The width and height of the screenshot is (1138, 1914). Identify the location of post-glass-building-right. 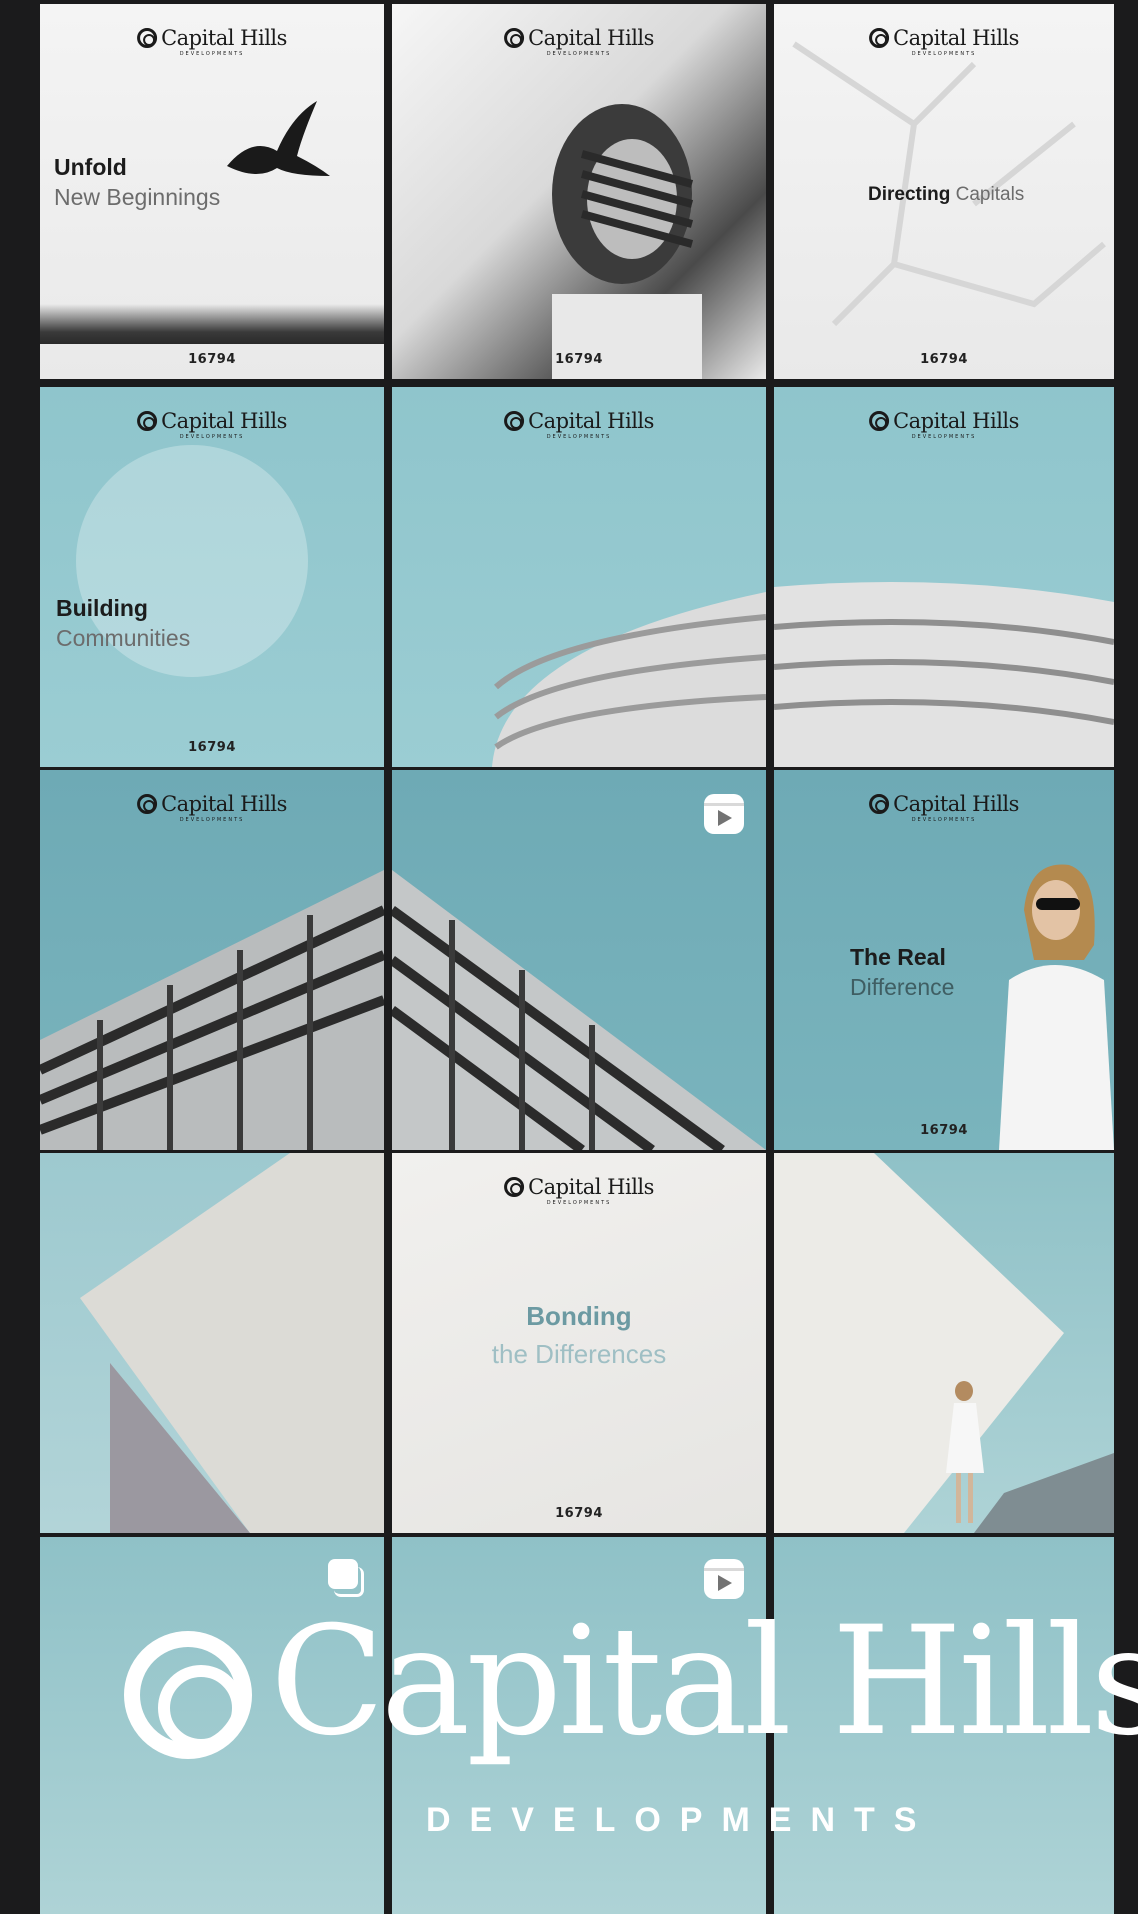
(579, 960).